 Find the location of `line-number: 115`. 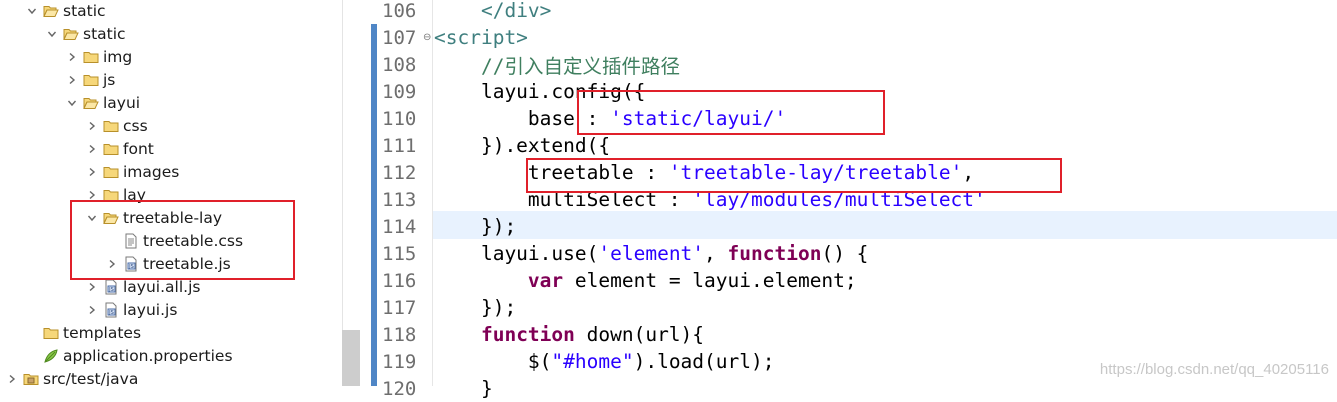

line-number: 115 is located at coordinates (399, 253).